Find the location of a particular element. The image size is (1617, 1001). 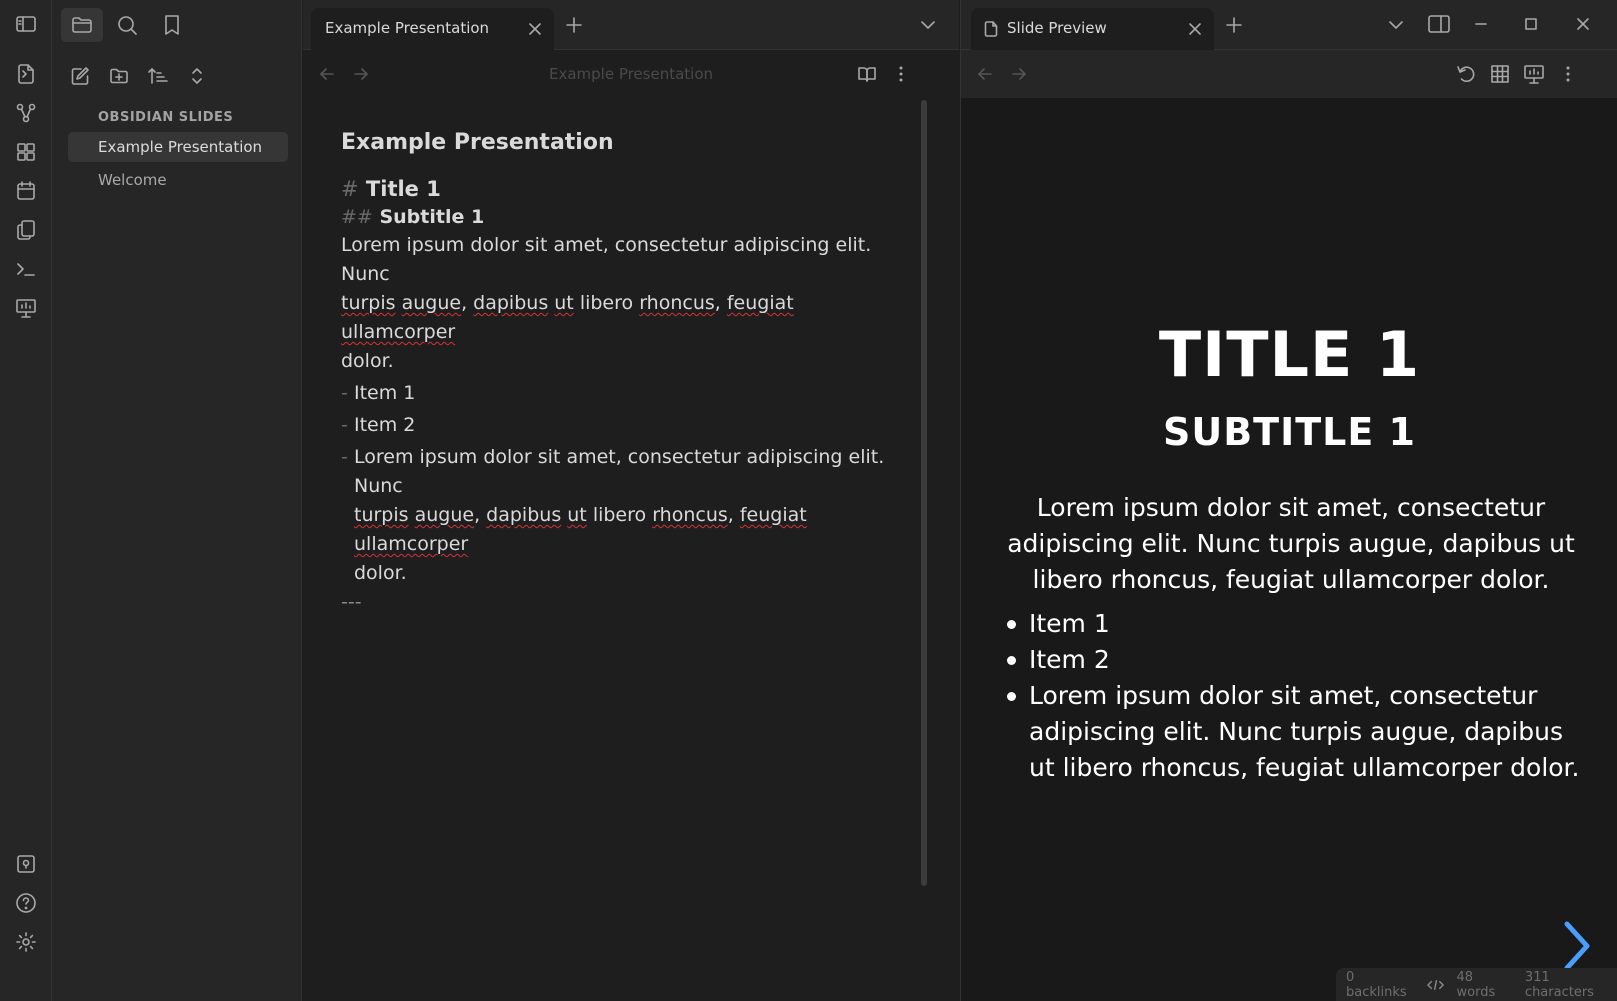

search-tab is located at coordinates (127, 25).